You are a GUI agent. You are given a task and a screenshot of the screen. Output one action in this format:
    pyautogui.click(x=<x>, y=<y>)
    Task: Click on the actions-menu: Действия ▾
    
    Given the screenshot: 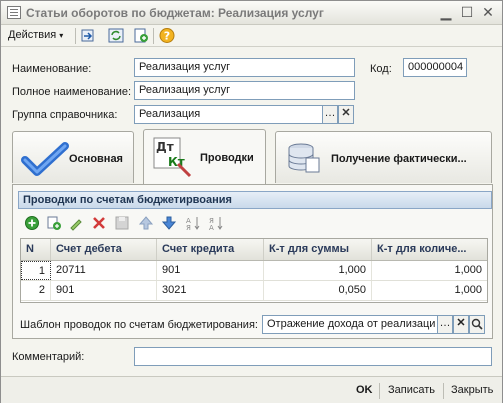 What is the action you would take?
    pyautogui.click(x=35, y=35)
    